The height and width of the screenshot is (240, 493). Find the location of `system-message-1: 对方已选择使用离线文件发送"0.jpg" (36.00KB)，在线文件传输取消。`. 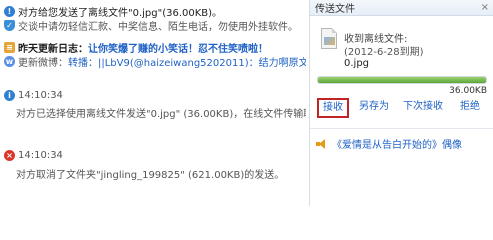

system-message-1: 对方已选择使用离线文件发送"0.jpg" (36.00KB)，在线文件传输取消。 is located at coordinates (161, 112).